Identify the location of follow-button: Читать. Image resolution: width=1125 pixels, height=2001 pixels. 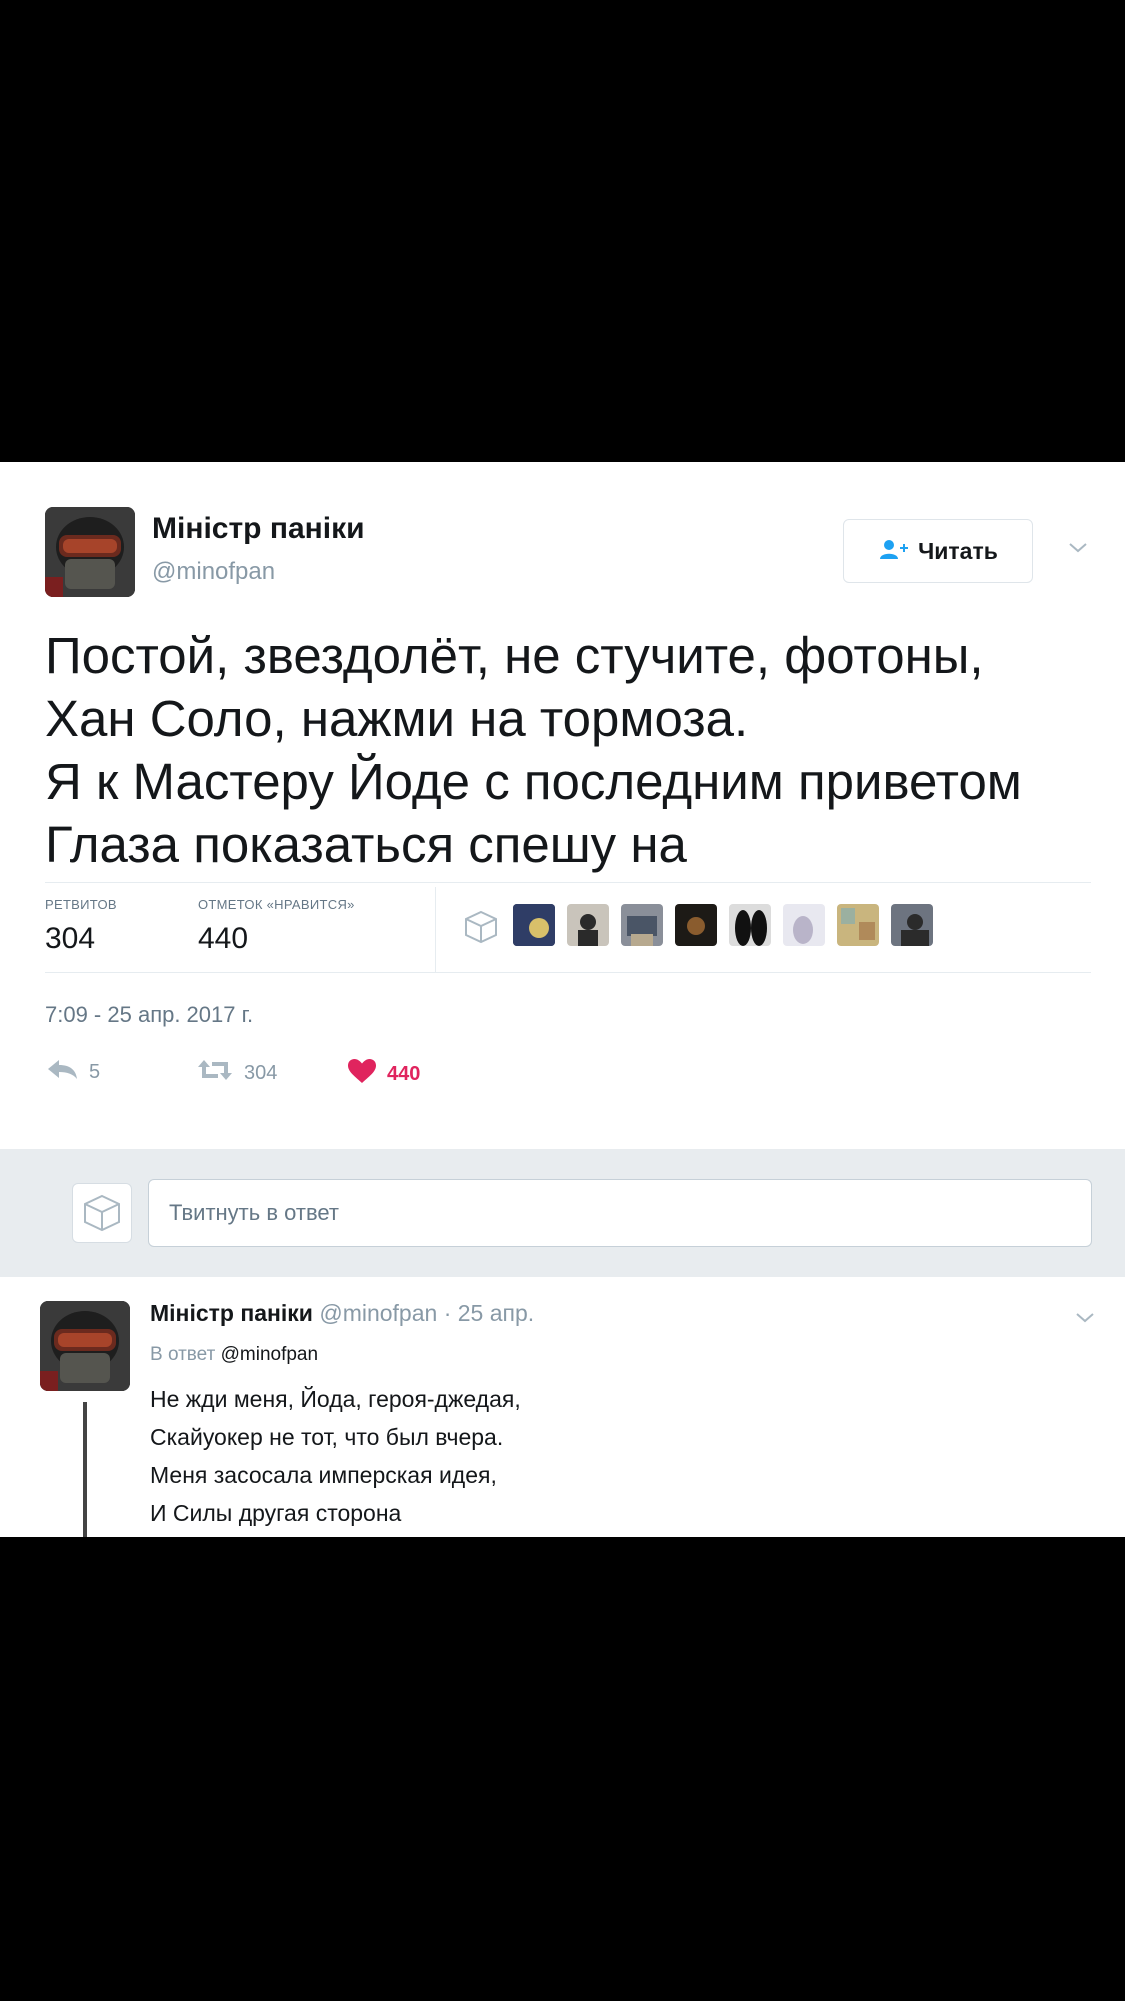
(938, 551).